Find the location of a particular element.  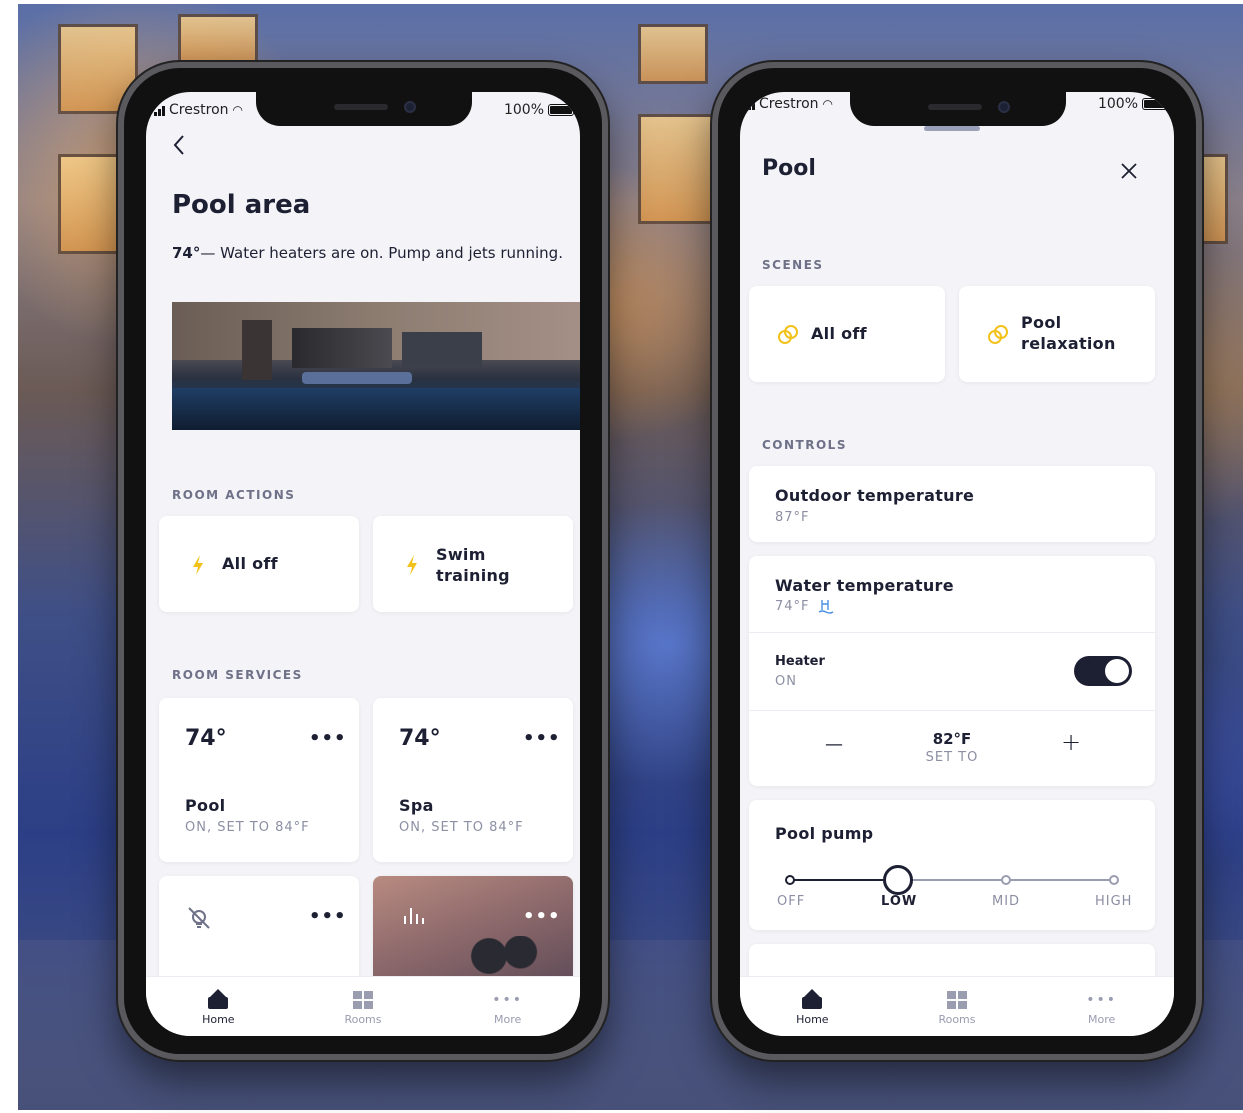

back-button is located at coordinates (182, 146).